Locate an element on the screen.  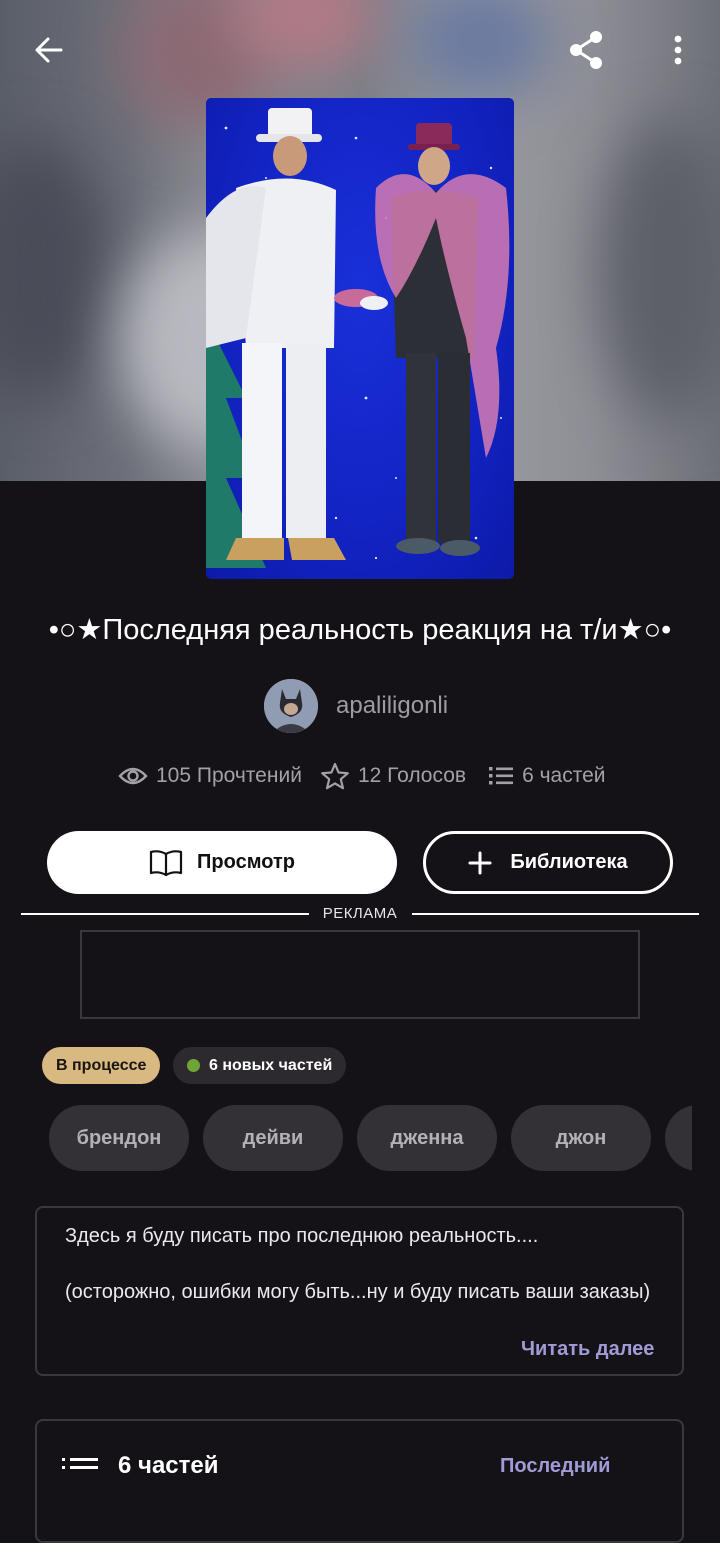
back-button is located at coordinates (49, 50).